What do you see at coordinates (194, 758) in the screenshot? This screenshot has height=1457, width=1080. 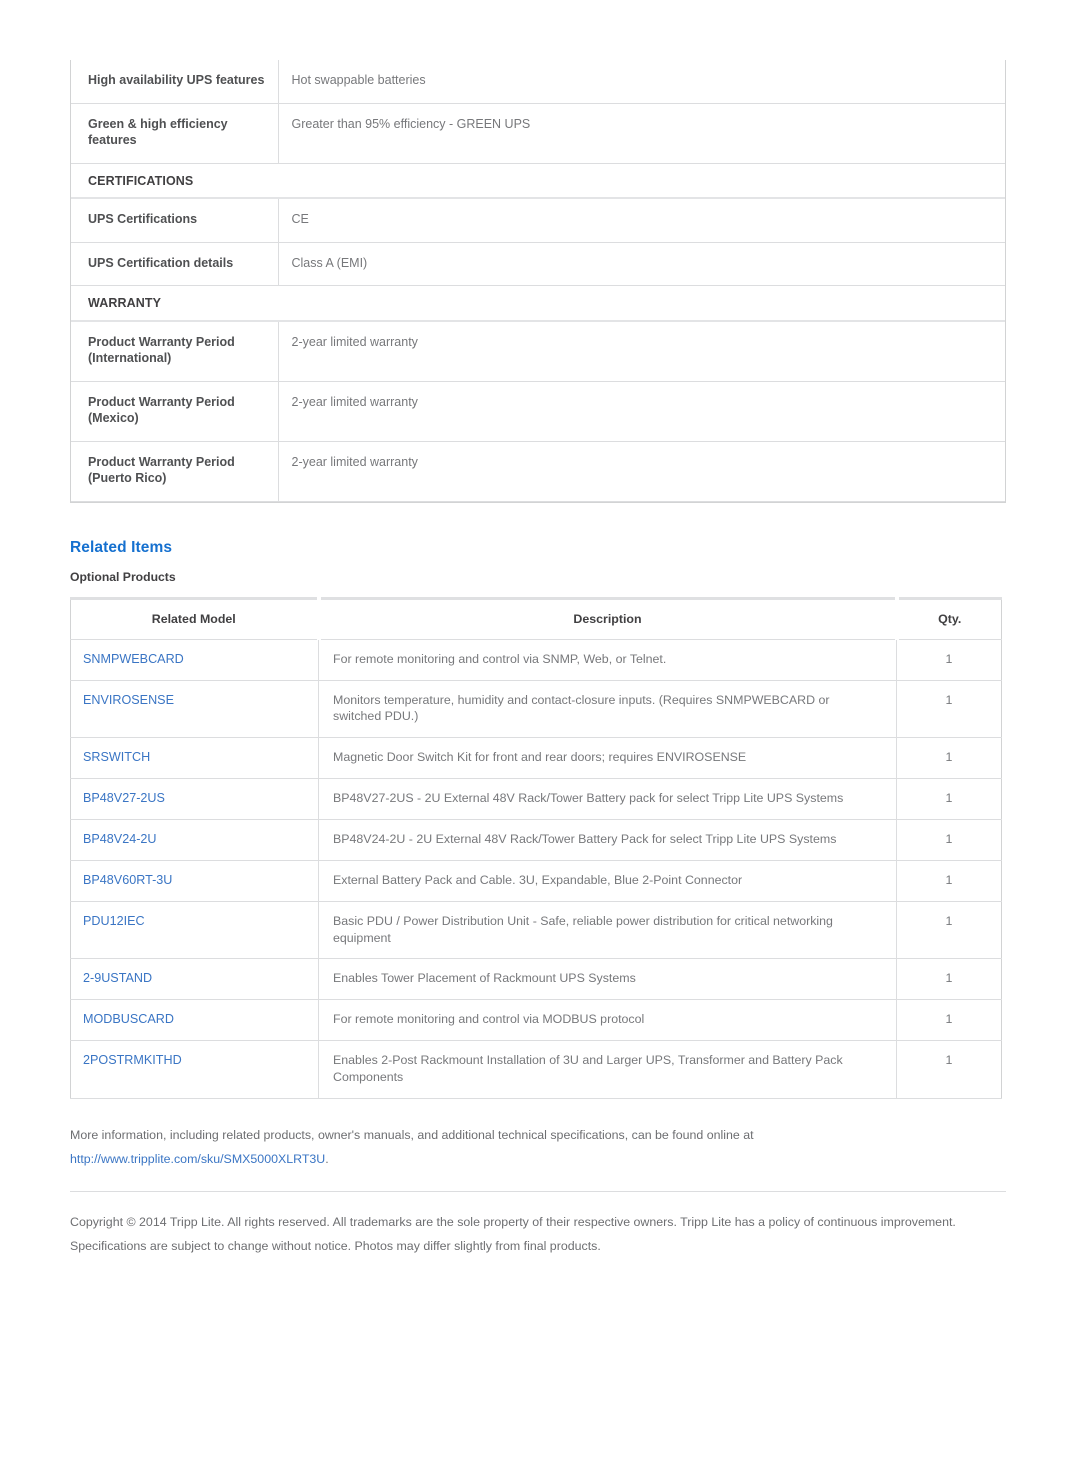 I see `related-model-cell: SRSWITCH` at bounding box center [194, 758].